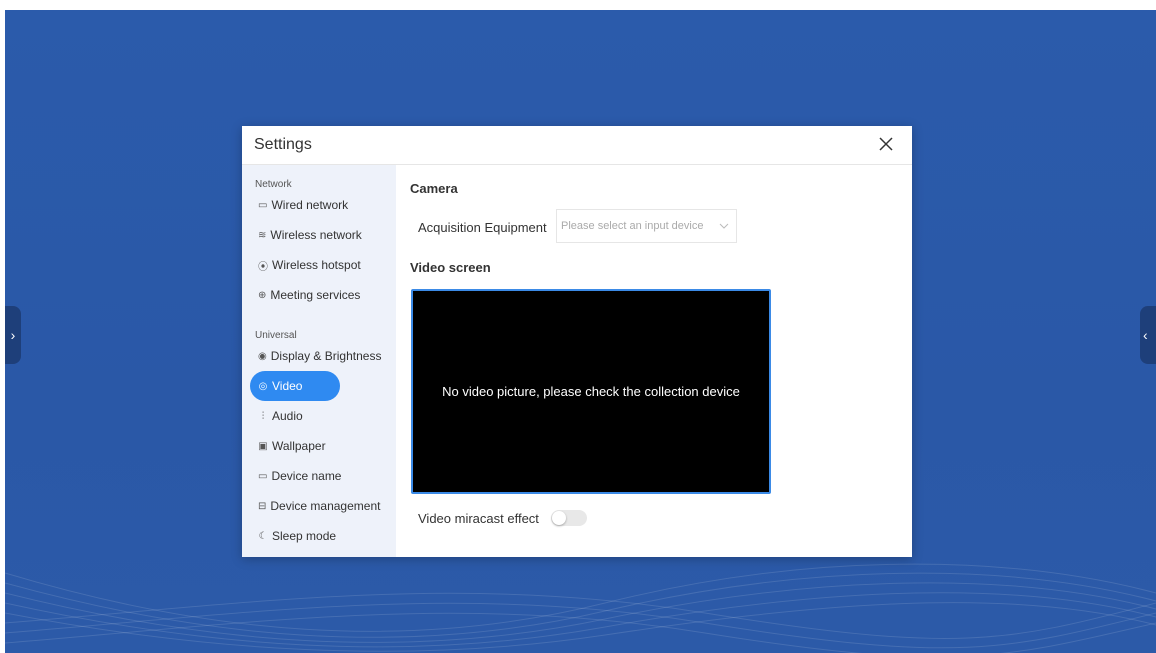 The width and height of the screenshot is (1156, 653). I want to click on camera-section-title: Camera, so click(434, 188).